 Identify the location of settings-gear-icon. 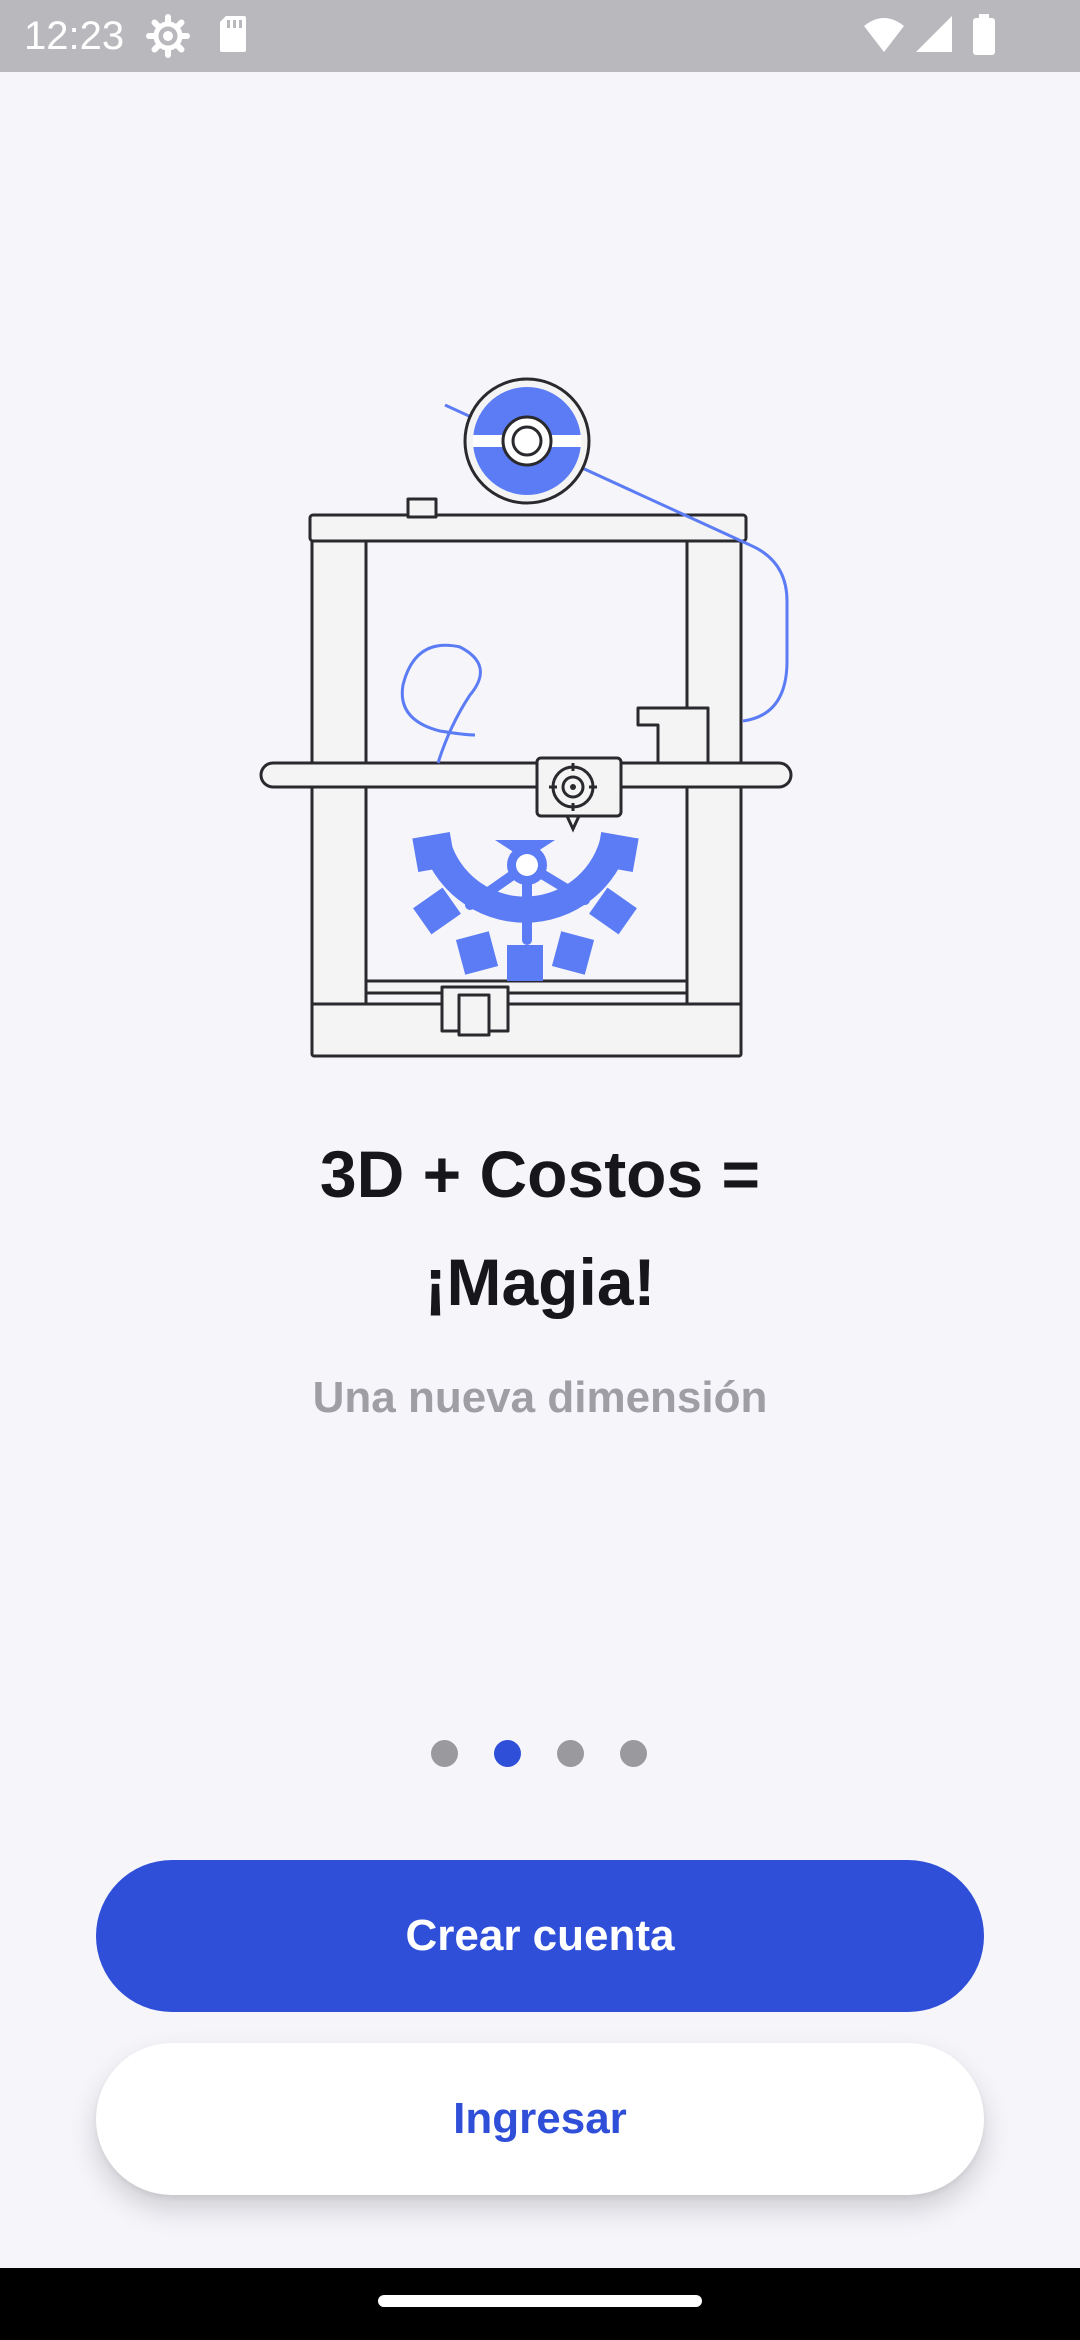
(168, 36).